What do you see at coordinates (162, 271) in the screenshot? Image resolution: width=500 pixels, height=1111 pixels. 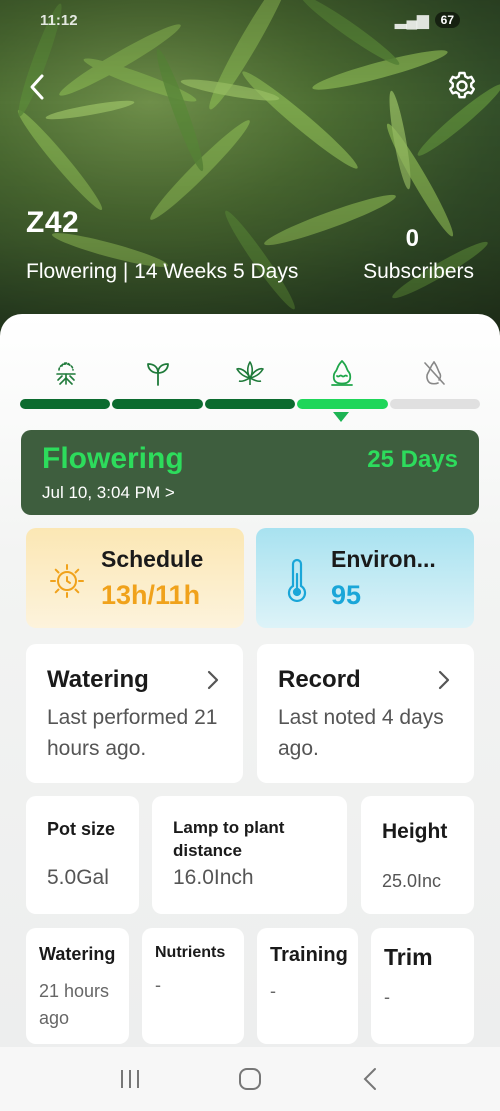 I see `plant-stage-age: Flowering | 14 Weeks 5 Days` at bounding box center [162, 271].